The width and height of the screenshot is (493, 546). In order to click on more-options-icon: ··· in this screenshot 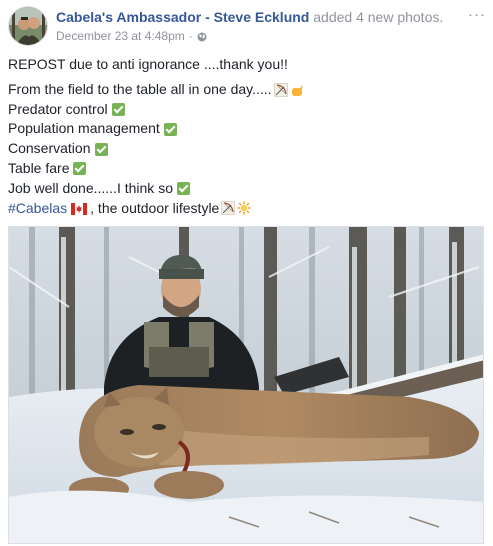, I will do `click(477, 14)`.